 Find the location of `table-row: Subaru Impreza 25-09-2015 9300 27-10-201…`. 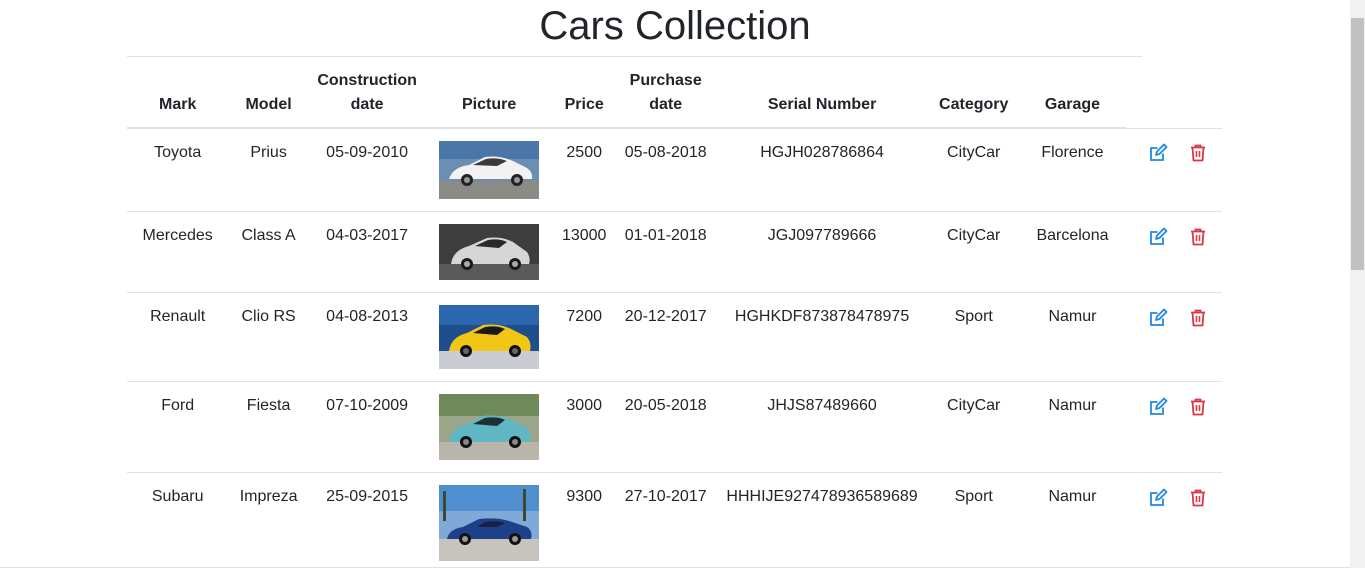

table-row: Subaru Impreza 25-09-2015 9300 27-10-201… is located at coordinates (674, 523).